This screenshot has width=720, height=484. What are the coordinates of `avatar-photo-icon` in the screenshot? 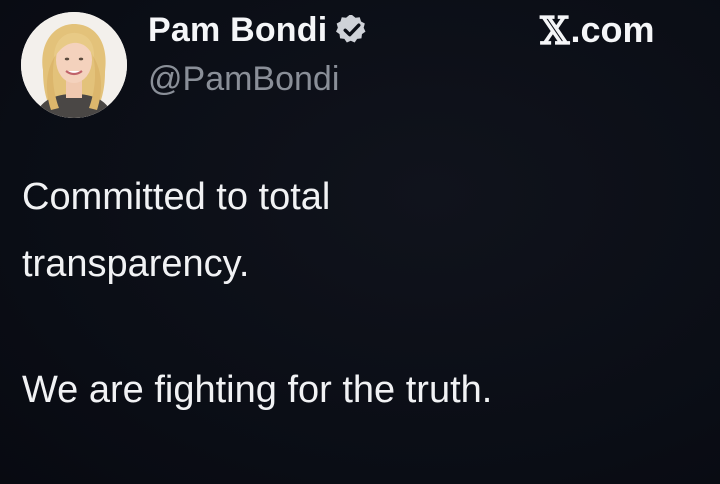 It's located at (74, 65).